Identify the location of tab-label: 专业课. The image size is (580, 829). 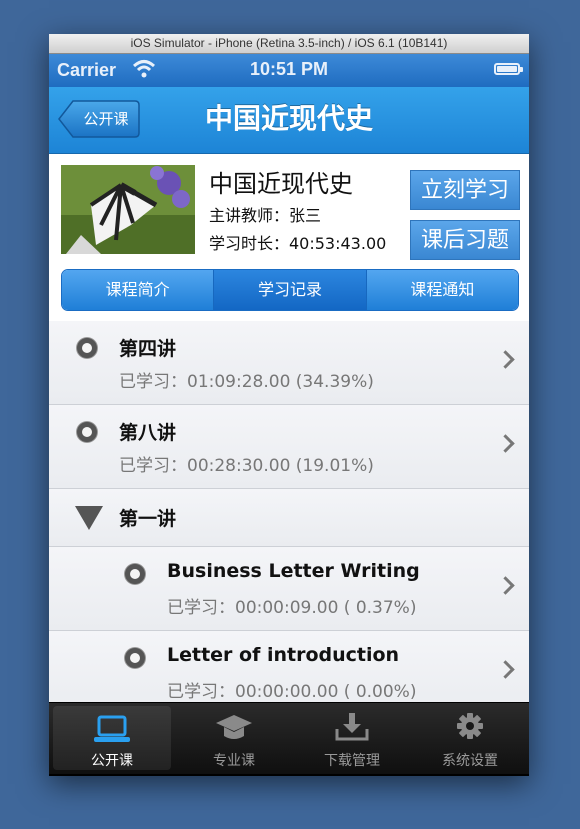
(234, 761).